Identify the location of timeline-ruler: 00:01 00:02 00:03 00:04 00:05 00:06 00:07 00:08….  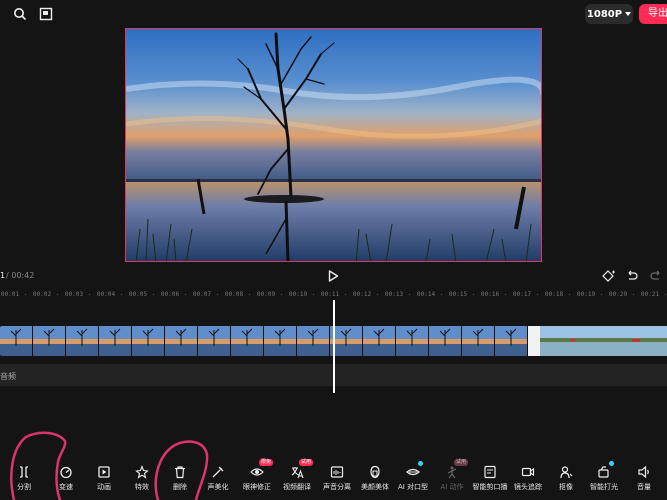
(333, 294).